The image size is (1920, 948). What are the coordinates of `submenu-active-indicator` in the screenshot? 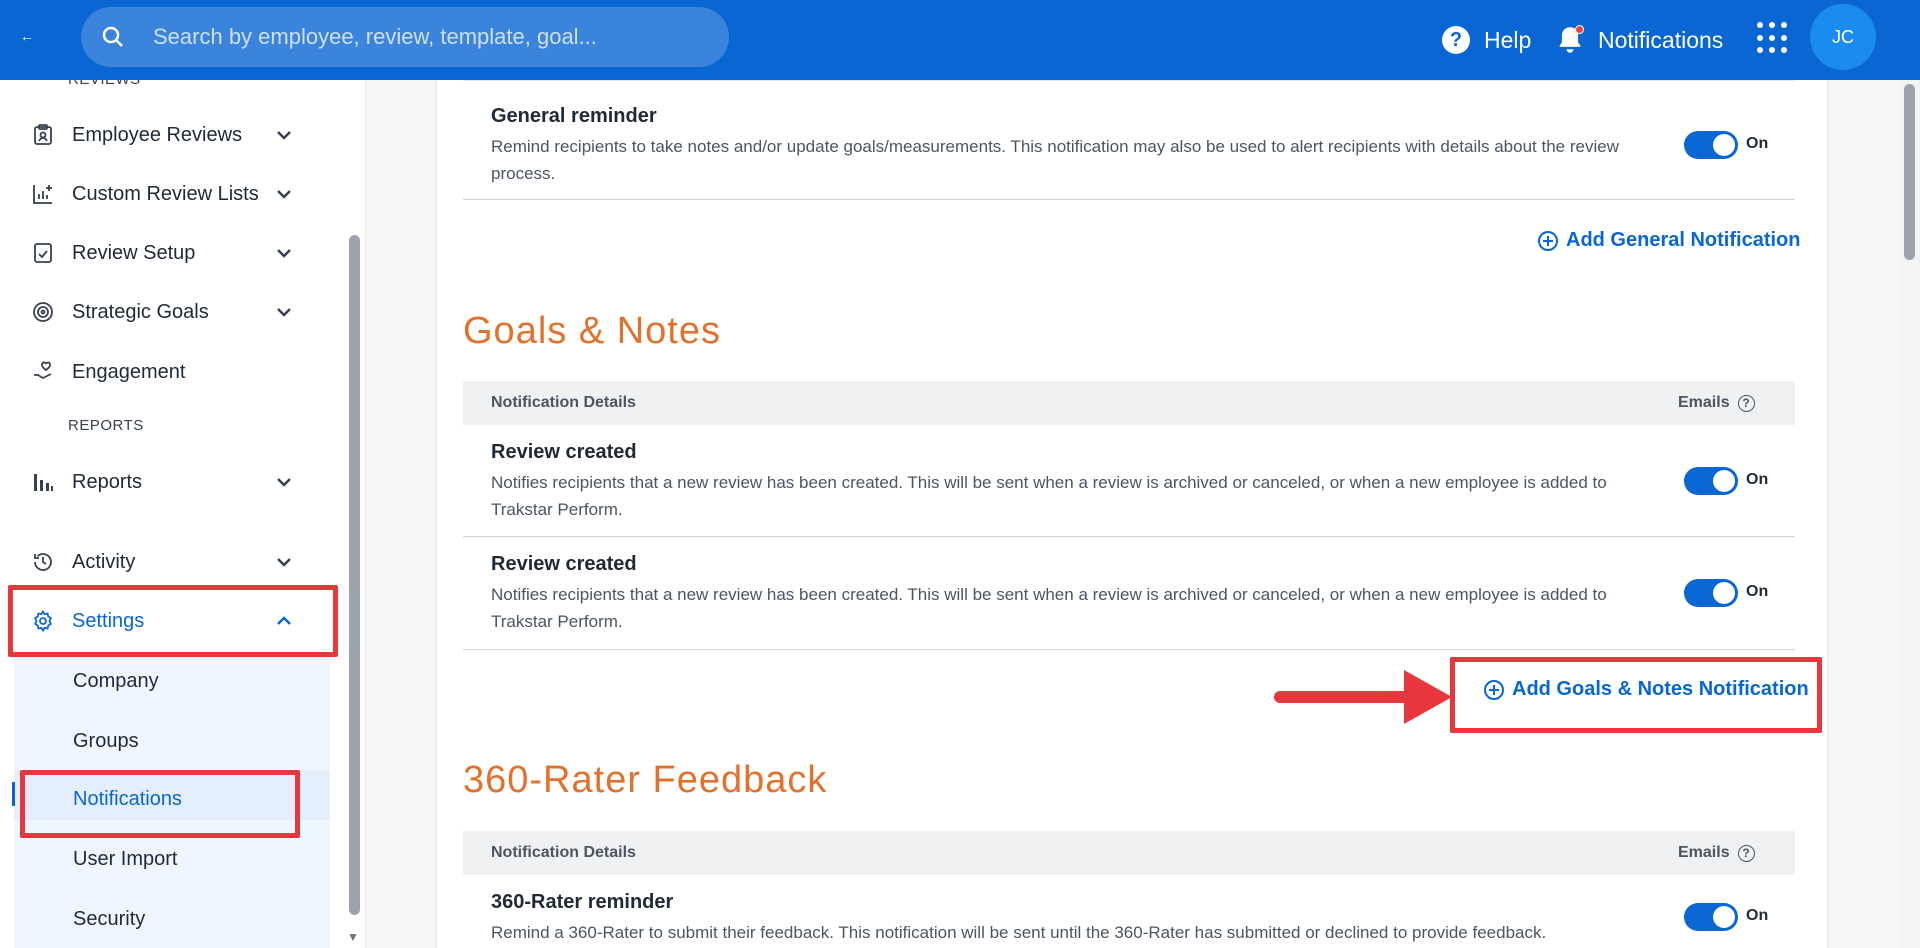 It's located at (13, 794).